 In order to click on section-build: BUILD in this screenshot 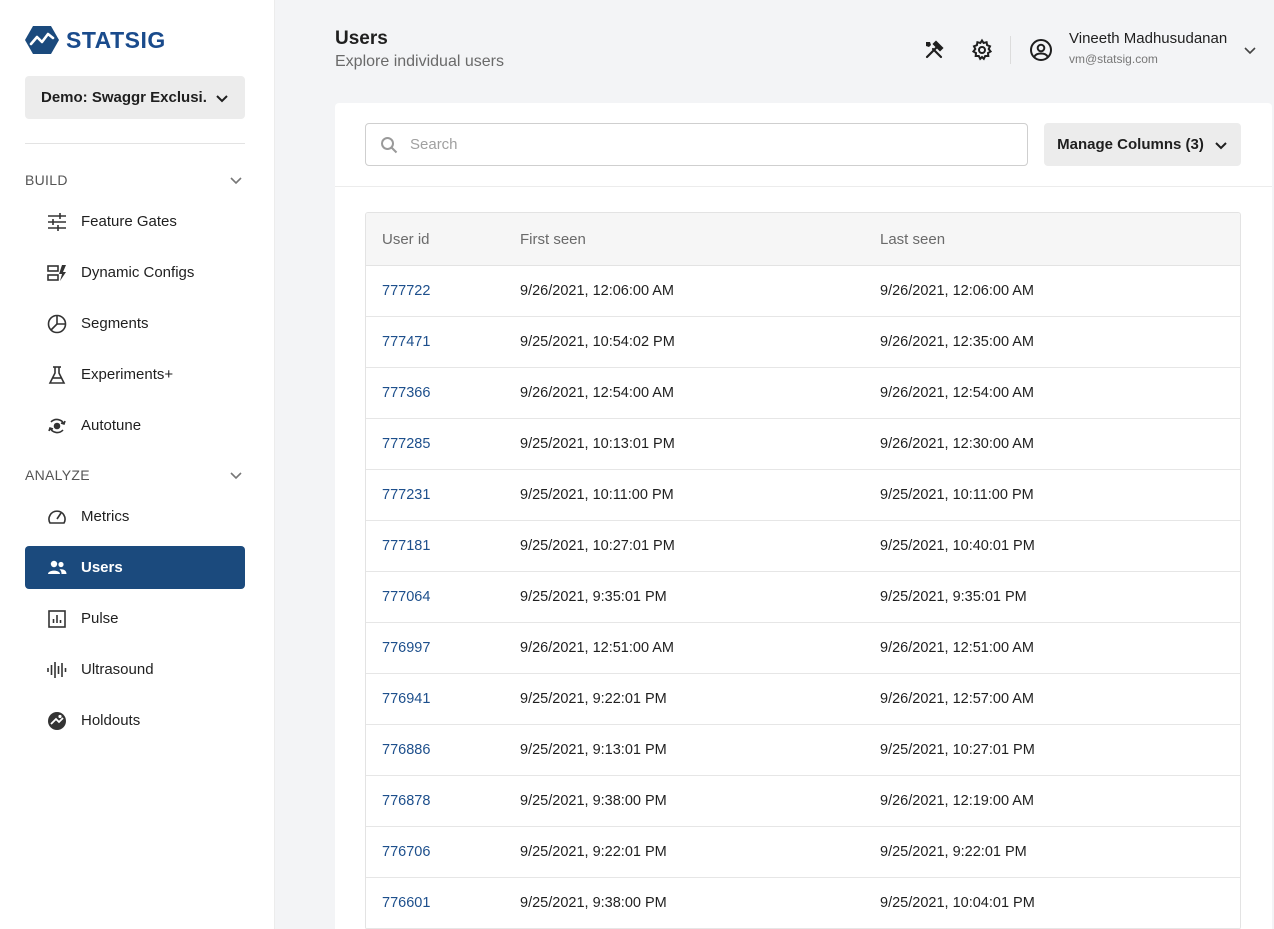, I will do `click(135, 180)`.